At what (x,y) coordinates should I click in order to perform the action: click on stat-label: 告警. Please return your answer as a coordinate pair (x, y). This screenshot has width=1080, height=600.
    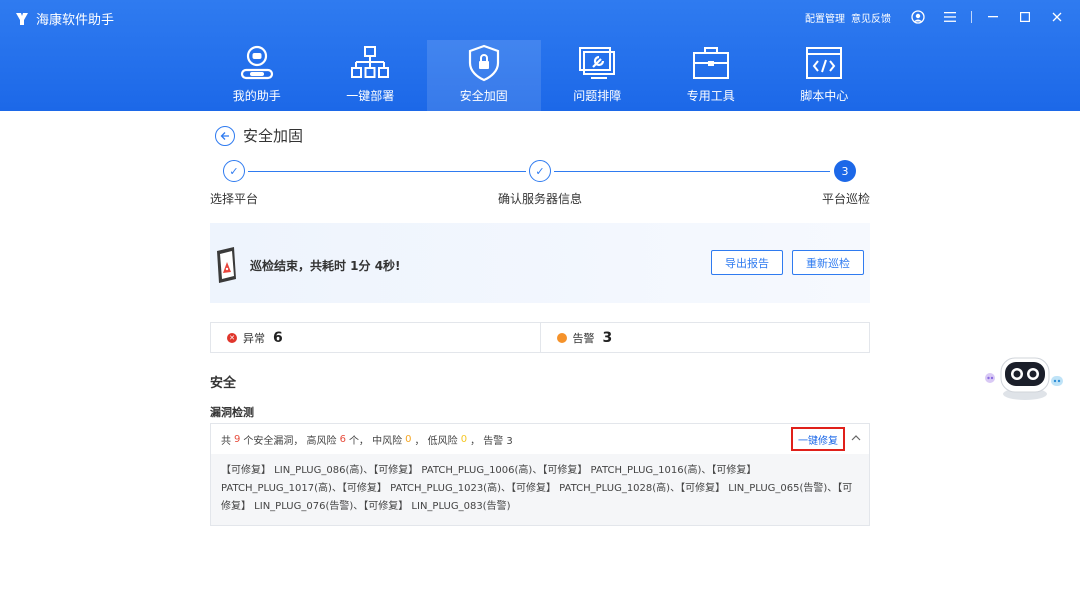
    Looking at the image, I should click on (583, 338).